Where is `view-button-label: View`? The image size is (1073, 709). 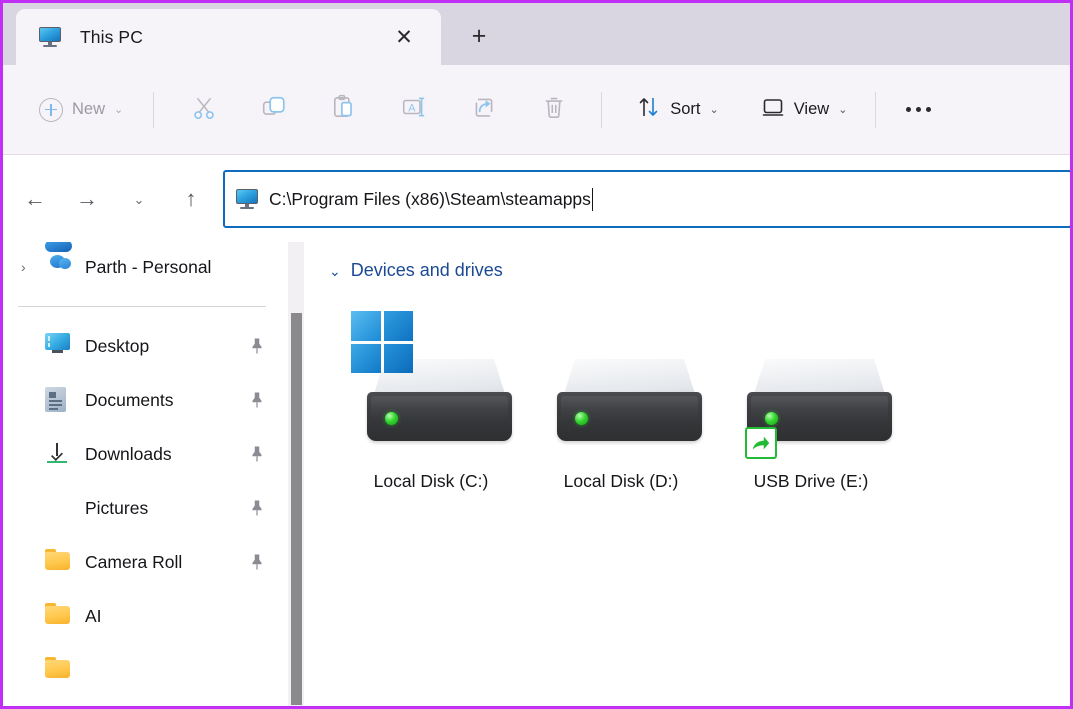 view-button-label: View is located at coordinates (811, 109).